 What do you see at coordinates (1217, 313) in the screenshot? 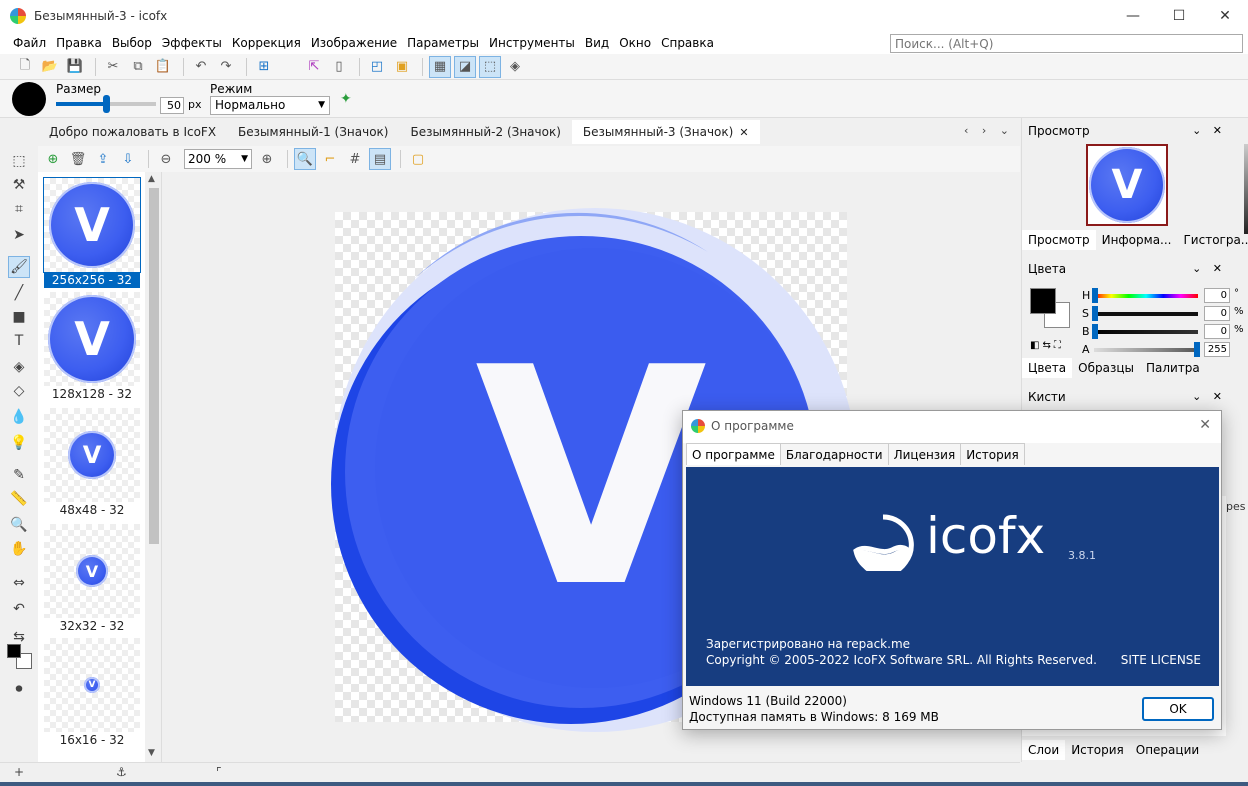
I see `saturation-value: 0` at bounding box center [1217, 313].